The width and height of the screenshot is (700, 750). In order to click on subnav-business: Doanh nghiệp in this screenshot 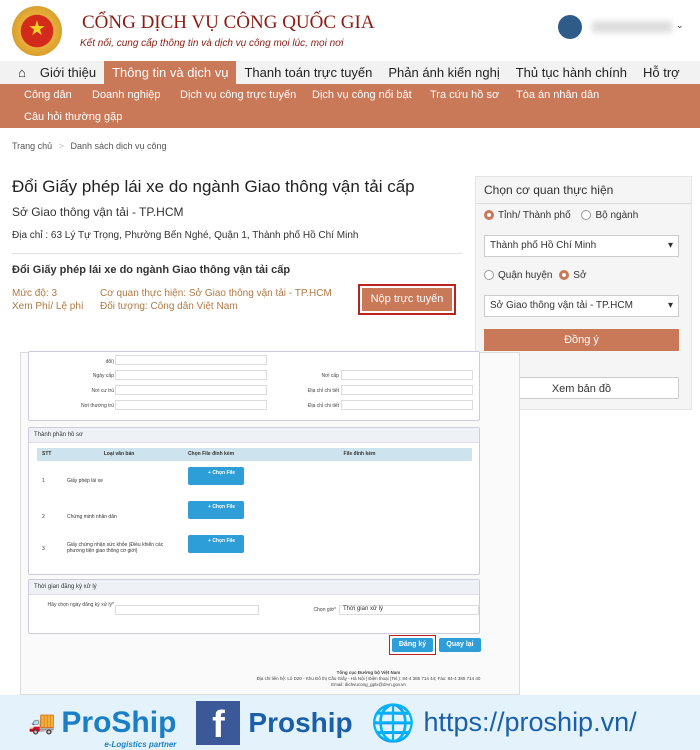, I will do `click(126, 95)`.